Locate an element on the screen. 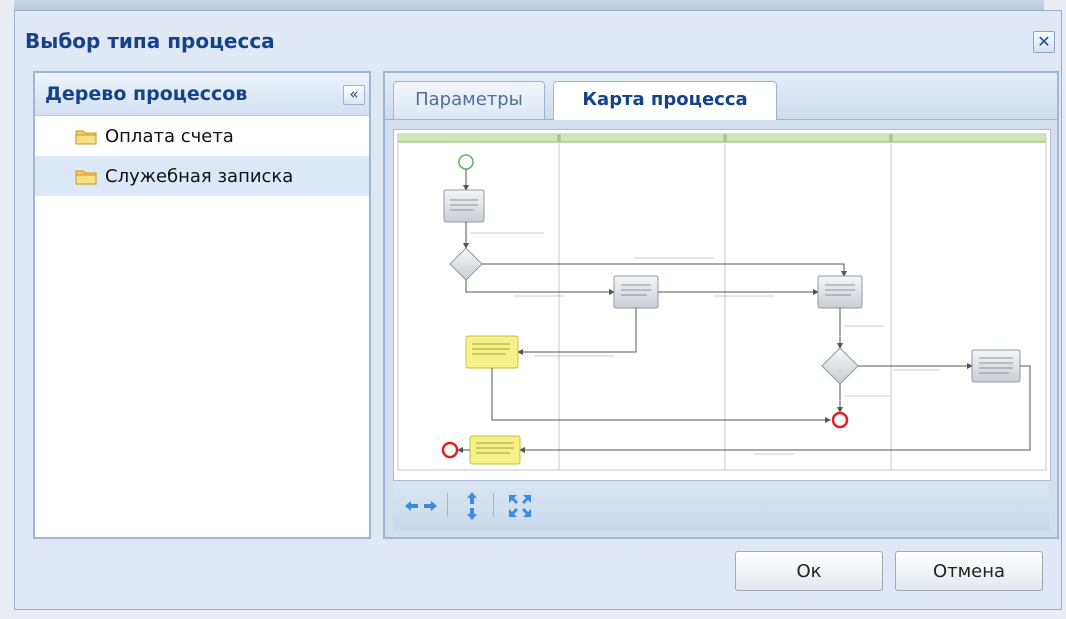 The width and height of the screenshot is (1066, 619). fit-to-view-button is located at coordinates (520, 506).